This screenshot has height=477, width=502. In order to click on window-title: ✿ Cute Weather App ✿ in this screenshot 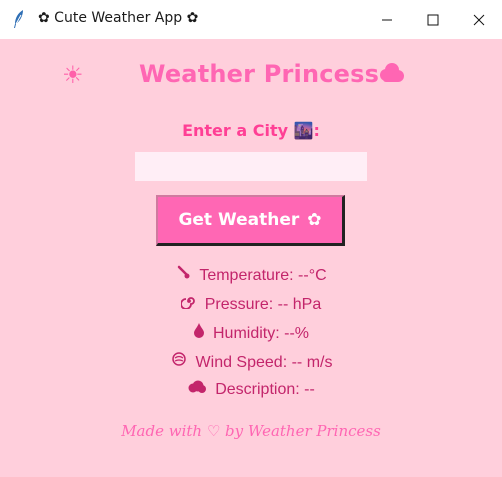, I will do `click(118, 18)`.